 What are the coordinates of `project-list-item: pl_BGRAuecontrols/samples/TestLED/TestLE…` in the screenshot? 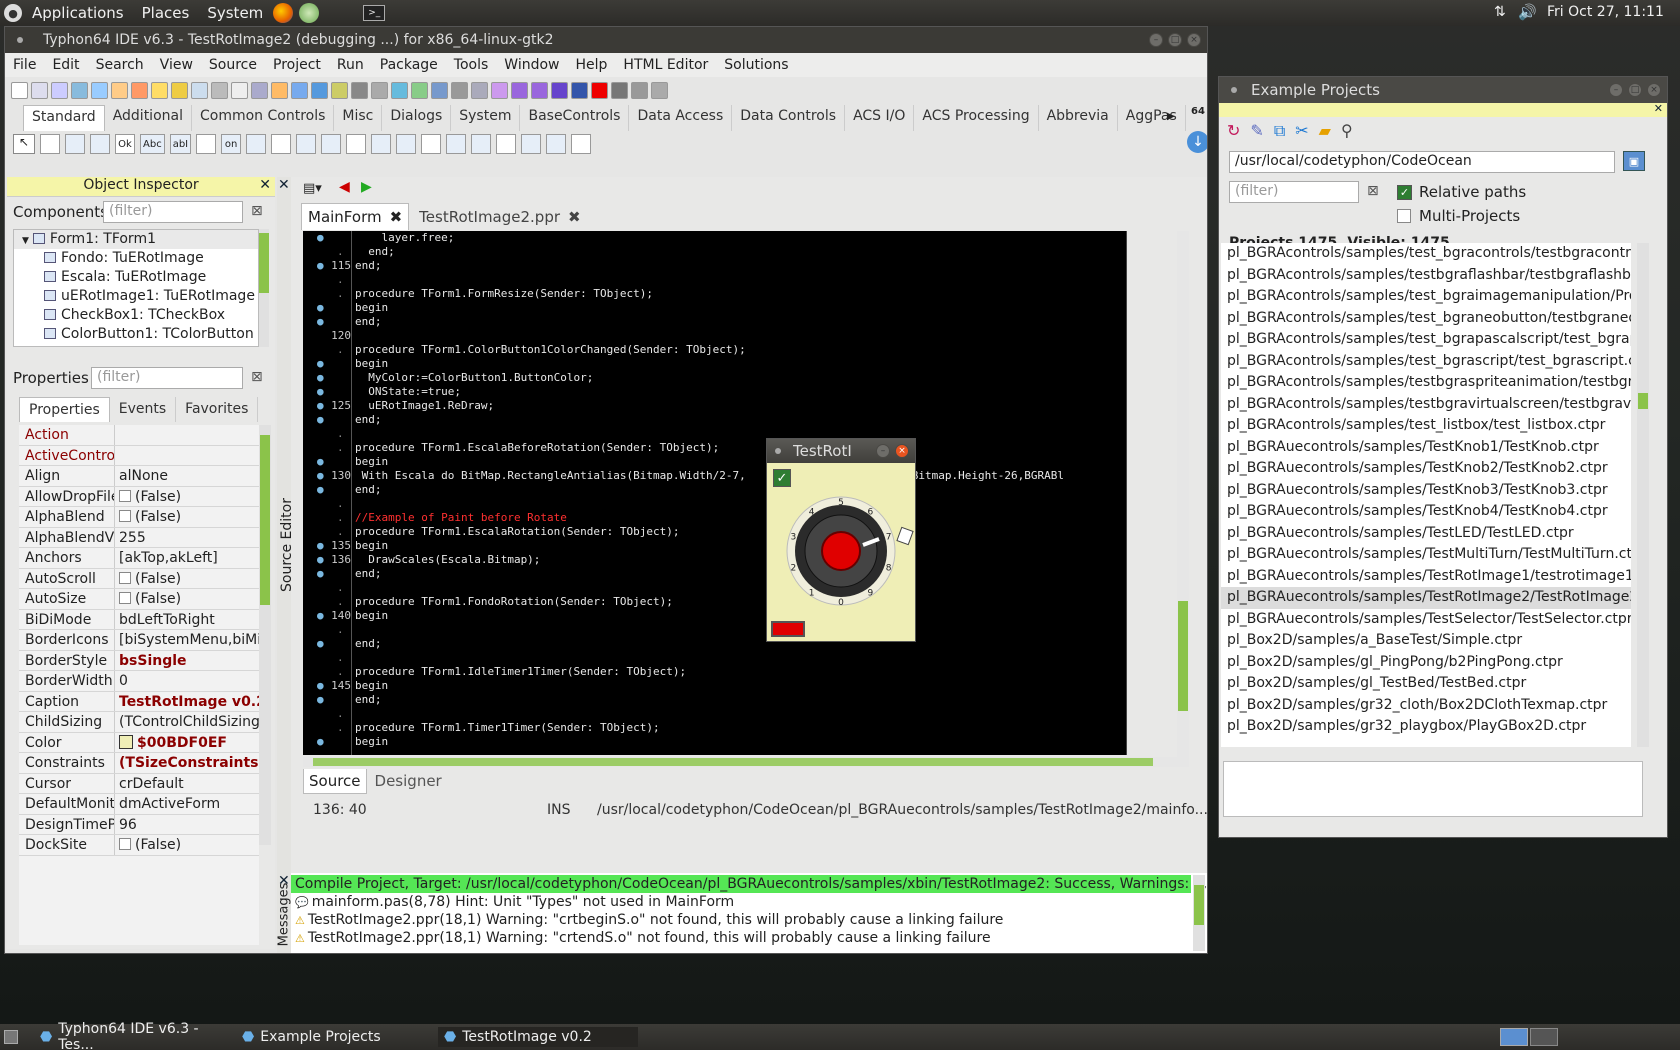 It's located at (1426, 534).